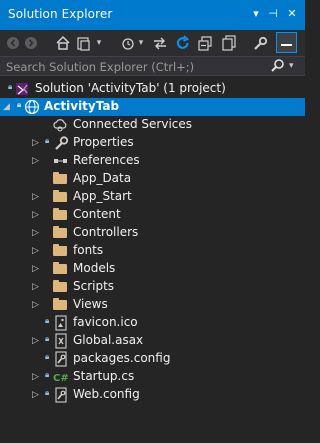 Image resolution: width=320 pixels, height=443 pixels. What do you see at coordinates (61, 161) in the screenshot?
I see `references-icon` at bounding box center [61, 161].